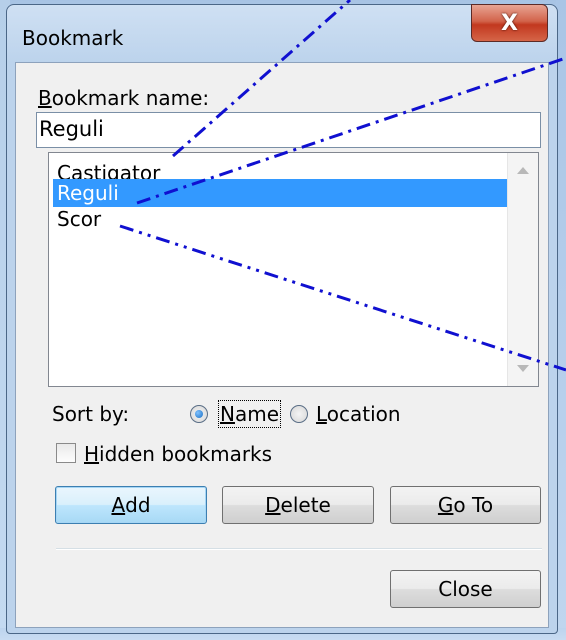  I want to click on delete-label-text: elete, so click(305, 505).